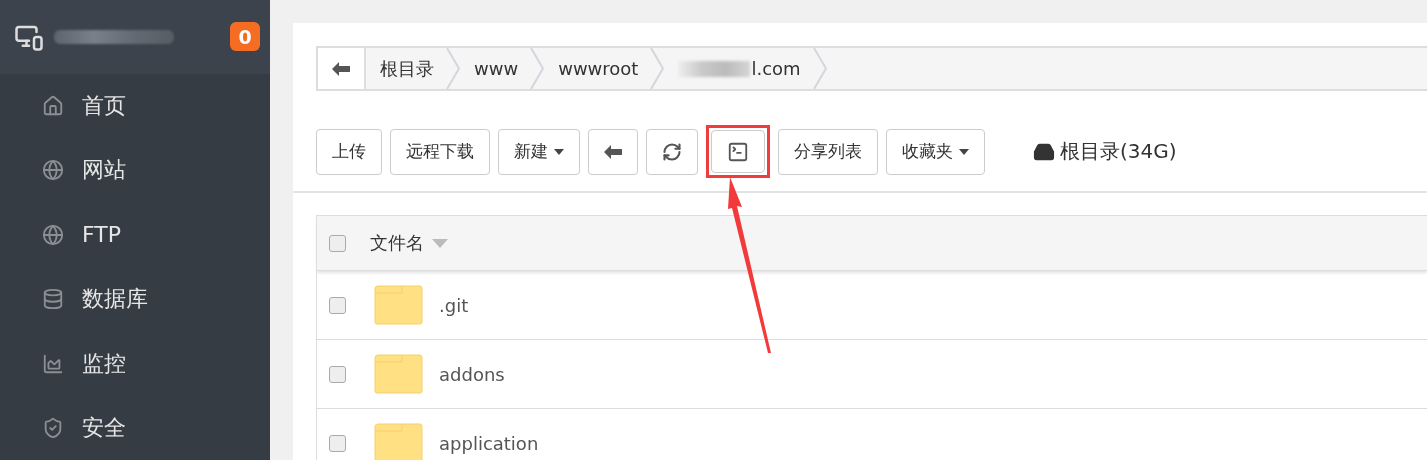  What do you see at coordinates (782, 68) in the screenshot?
I see `breadcrumb-item: l.com` at bounding box center [782, 68].